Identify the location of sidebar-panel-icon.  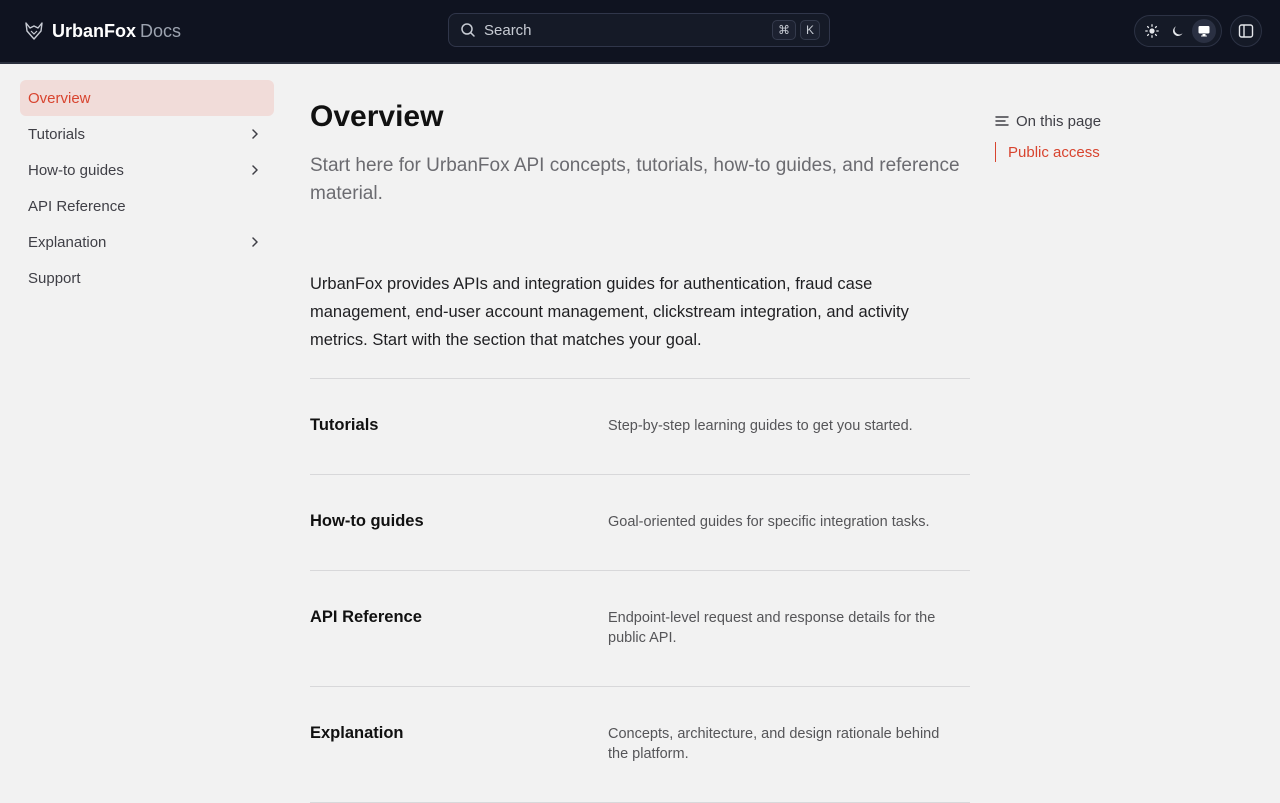
(1246, 31).